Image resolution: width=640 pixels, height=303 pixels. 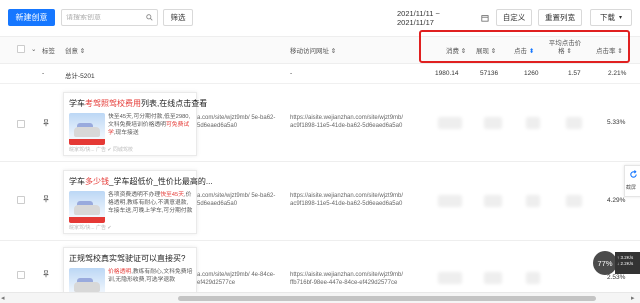 I want to click on network-speed-panel: ↑ 3.2K/s ↓ 2.2K/s, so click(x=627, y=263).